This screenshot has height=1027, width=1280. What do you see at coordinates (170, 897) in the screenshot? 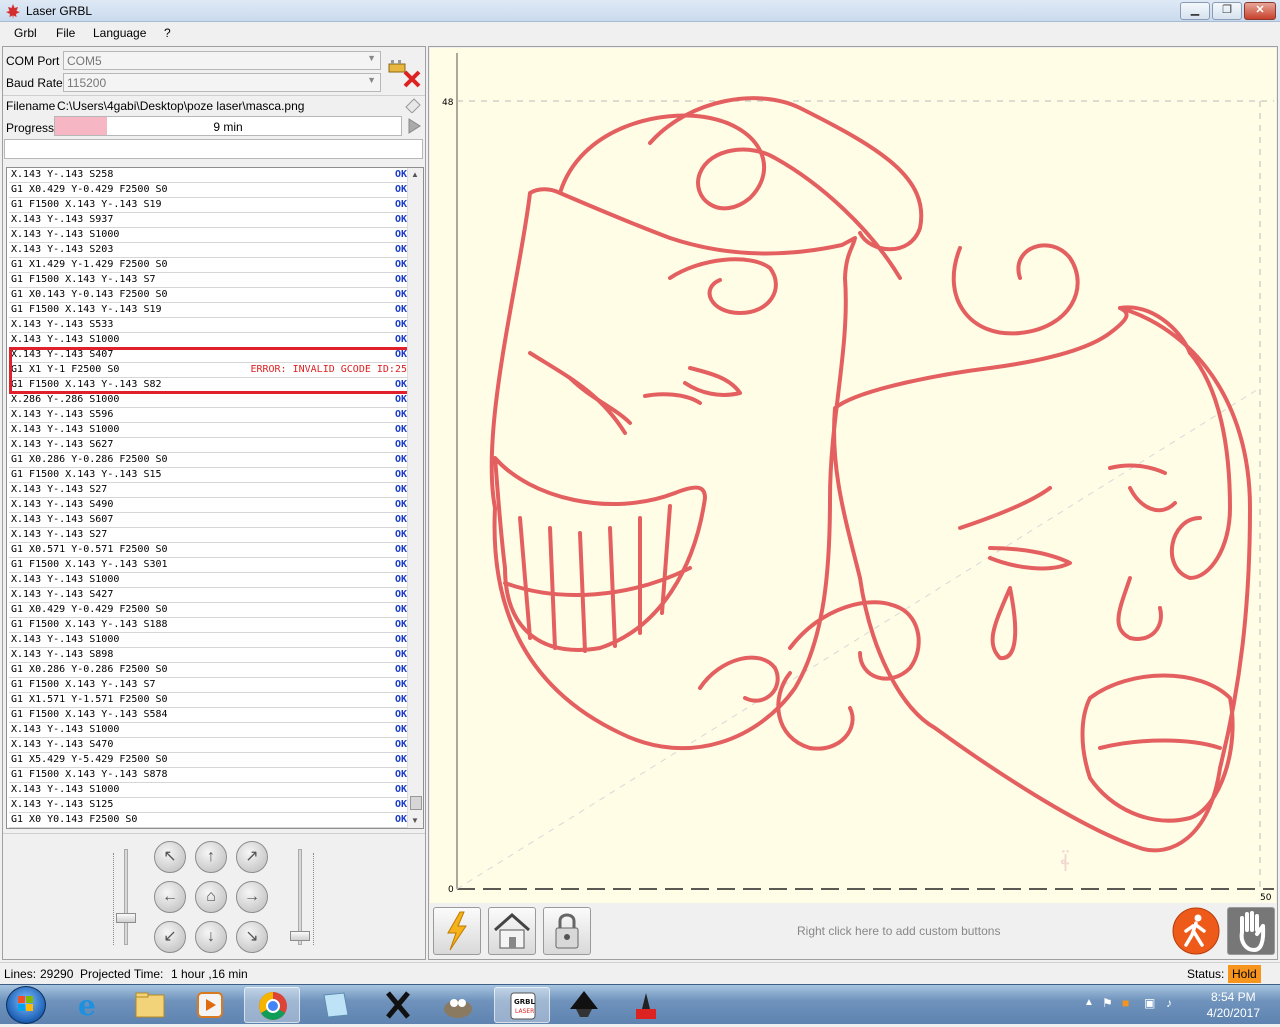
I see `jog-left-button: ←` at bounding box center [170, 897].